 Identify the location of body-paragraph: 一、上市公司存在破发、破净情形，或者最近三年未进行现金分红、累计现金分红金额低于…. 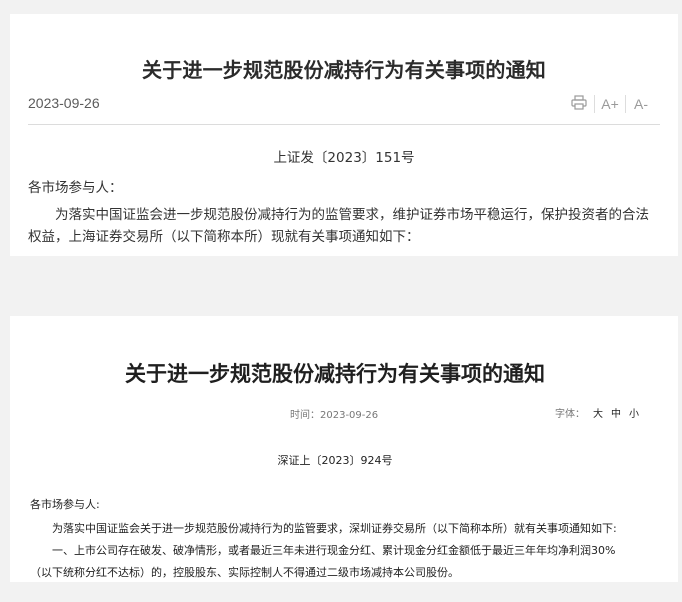
(323, 561).